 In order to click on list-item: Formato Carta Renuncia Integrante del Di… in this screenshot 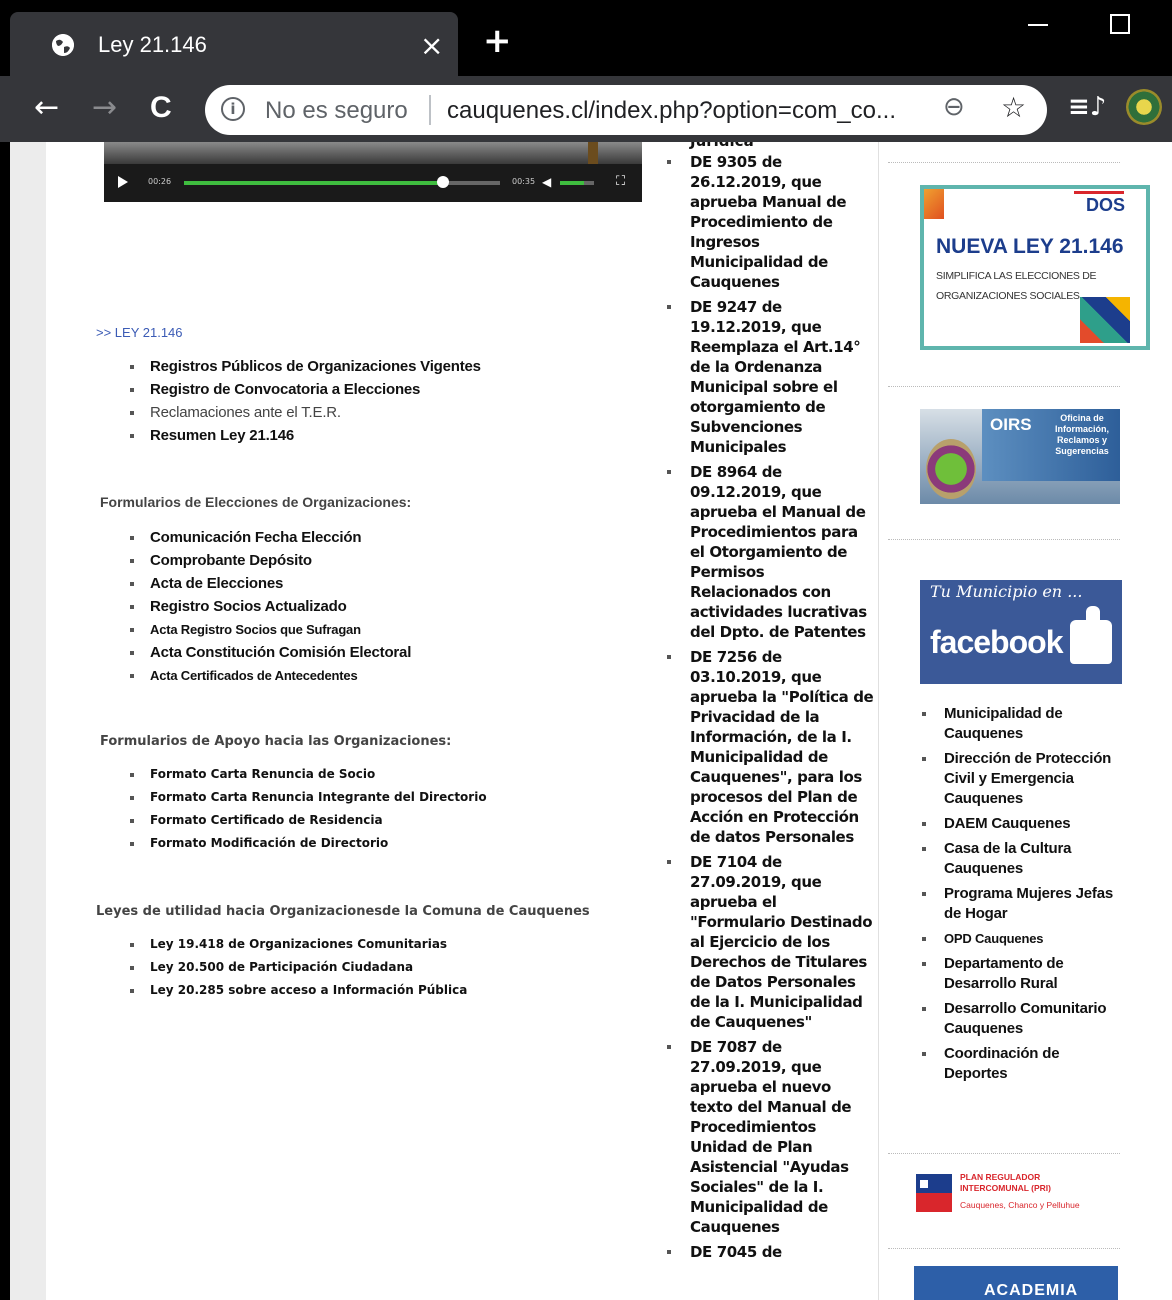, I will do `click(306, 797)`.